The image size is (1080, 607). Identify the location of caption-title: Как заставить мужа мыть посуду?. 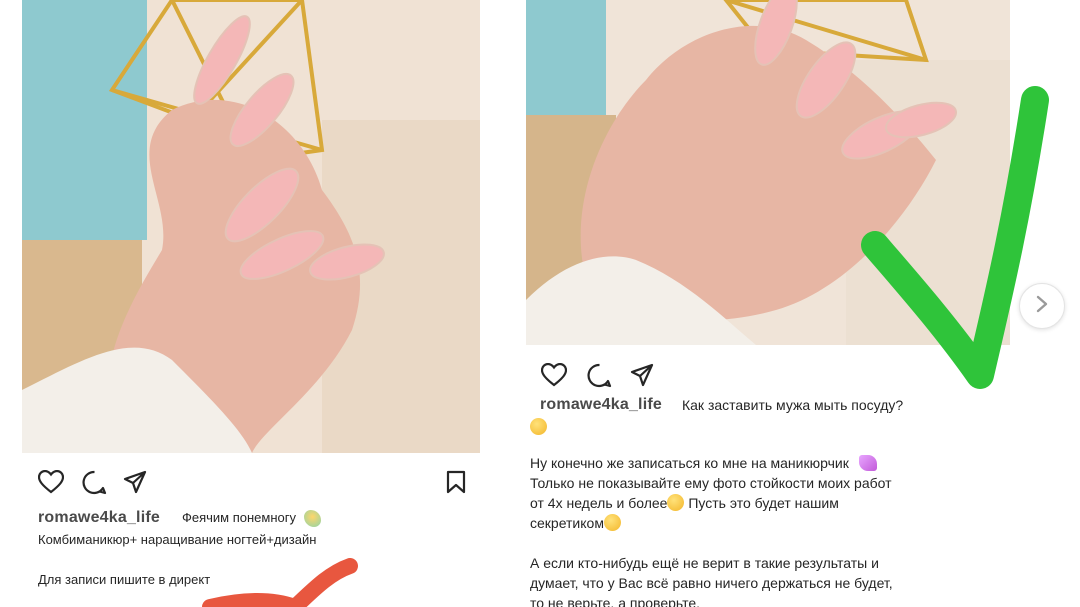
(792, 405).